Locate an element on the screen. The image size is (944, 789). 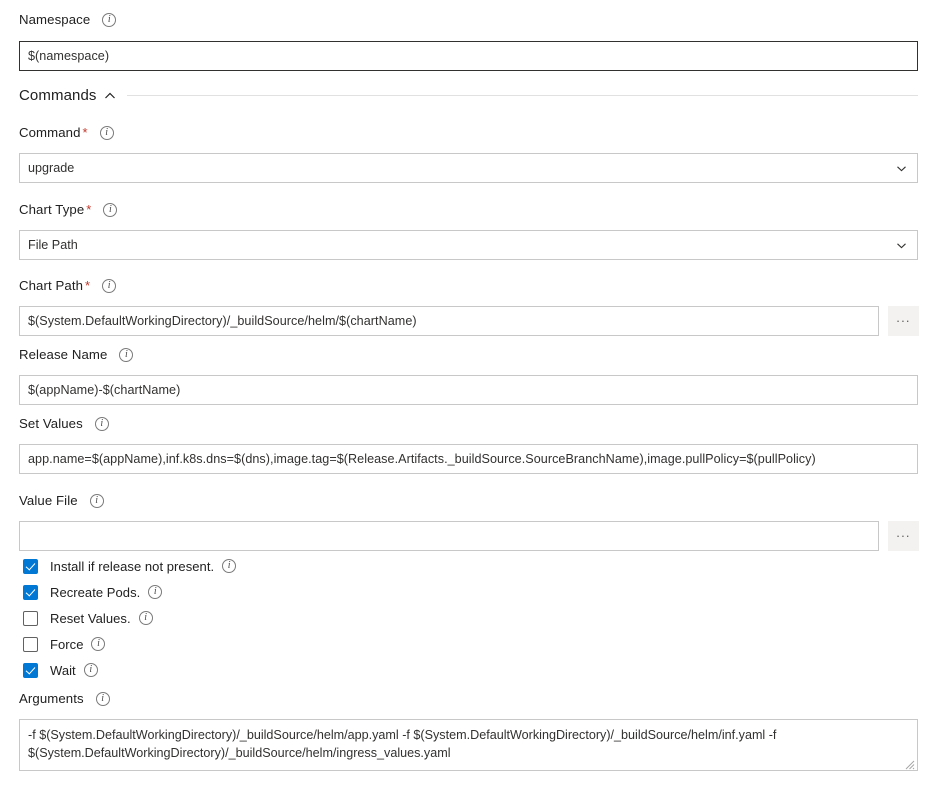
value-file-label: Value File i is located at coordinates (61, 501).